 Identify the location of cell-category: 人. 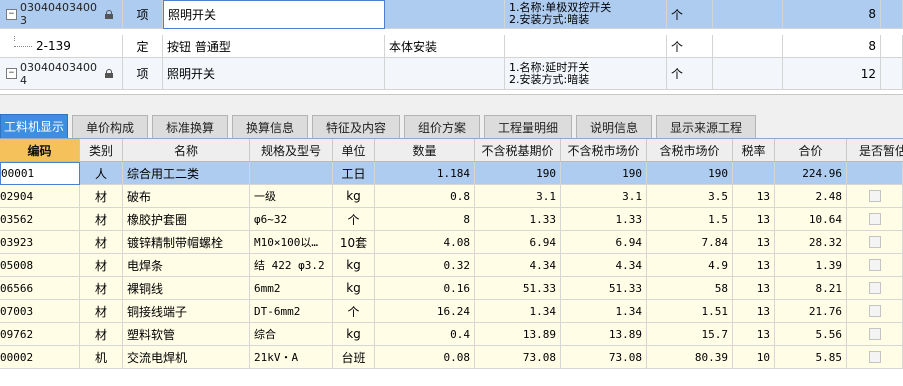
(101, 173).